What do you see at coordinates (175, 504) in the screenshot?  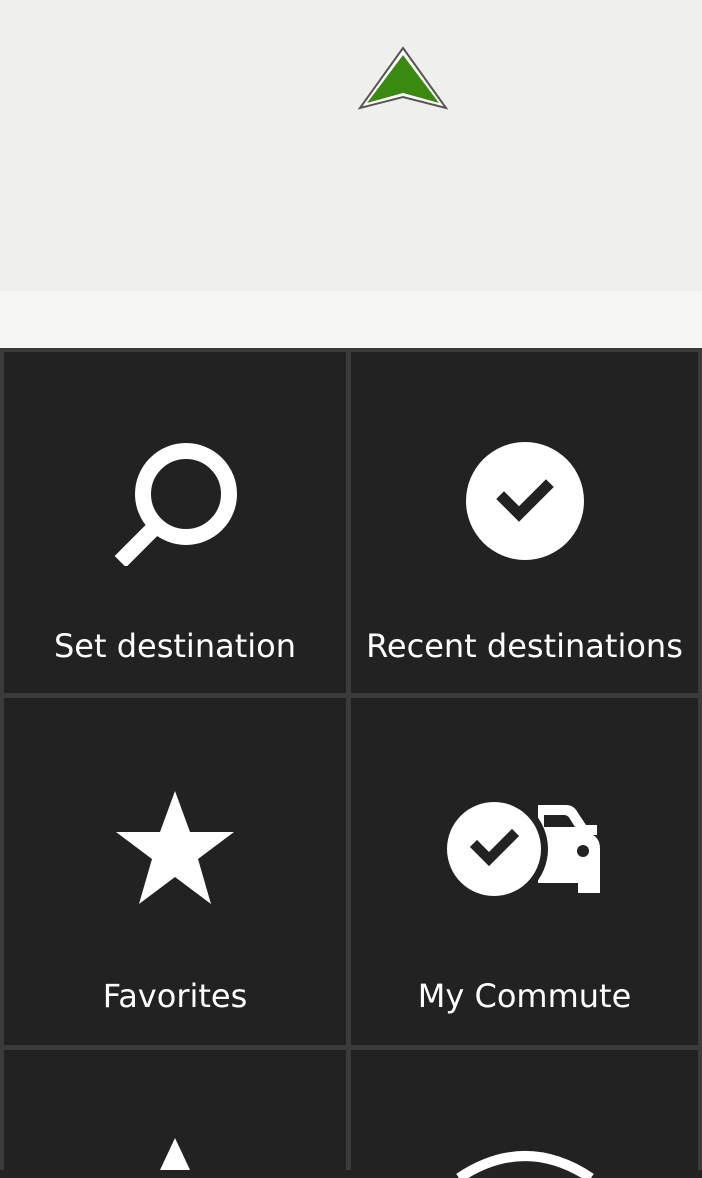 I see `search-icon` at bounding box center [175, 504].